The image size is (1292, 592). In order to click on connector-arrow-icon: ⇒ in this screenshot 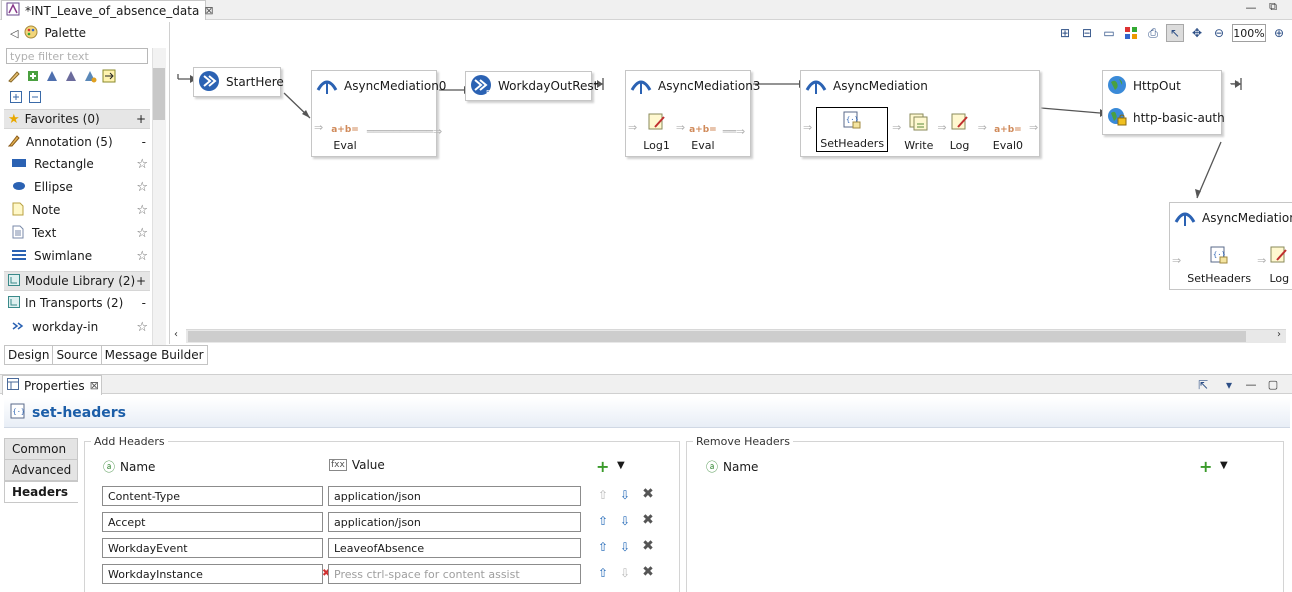, I will do `click(1262, 260)`.